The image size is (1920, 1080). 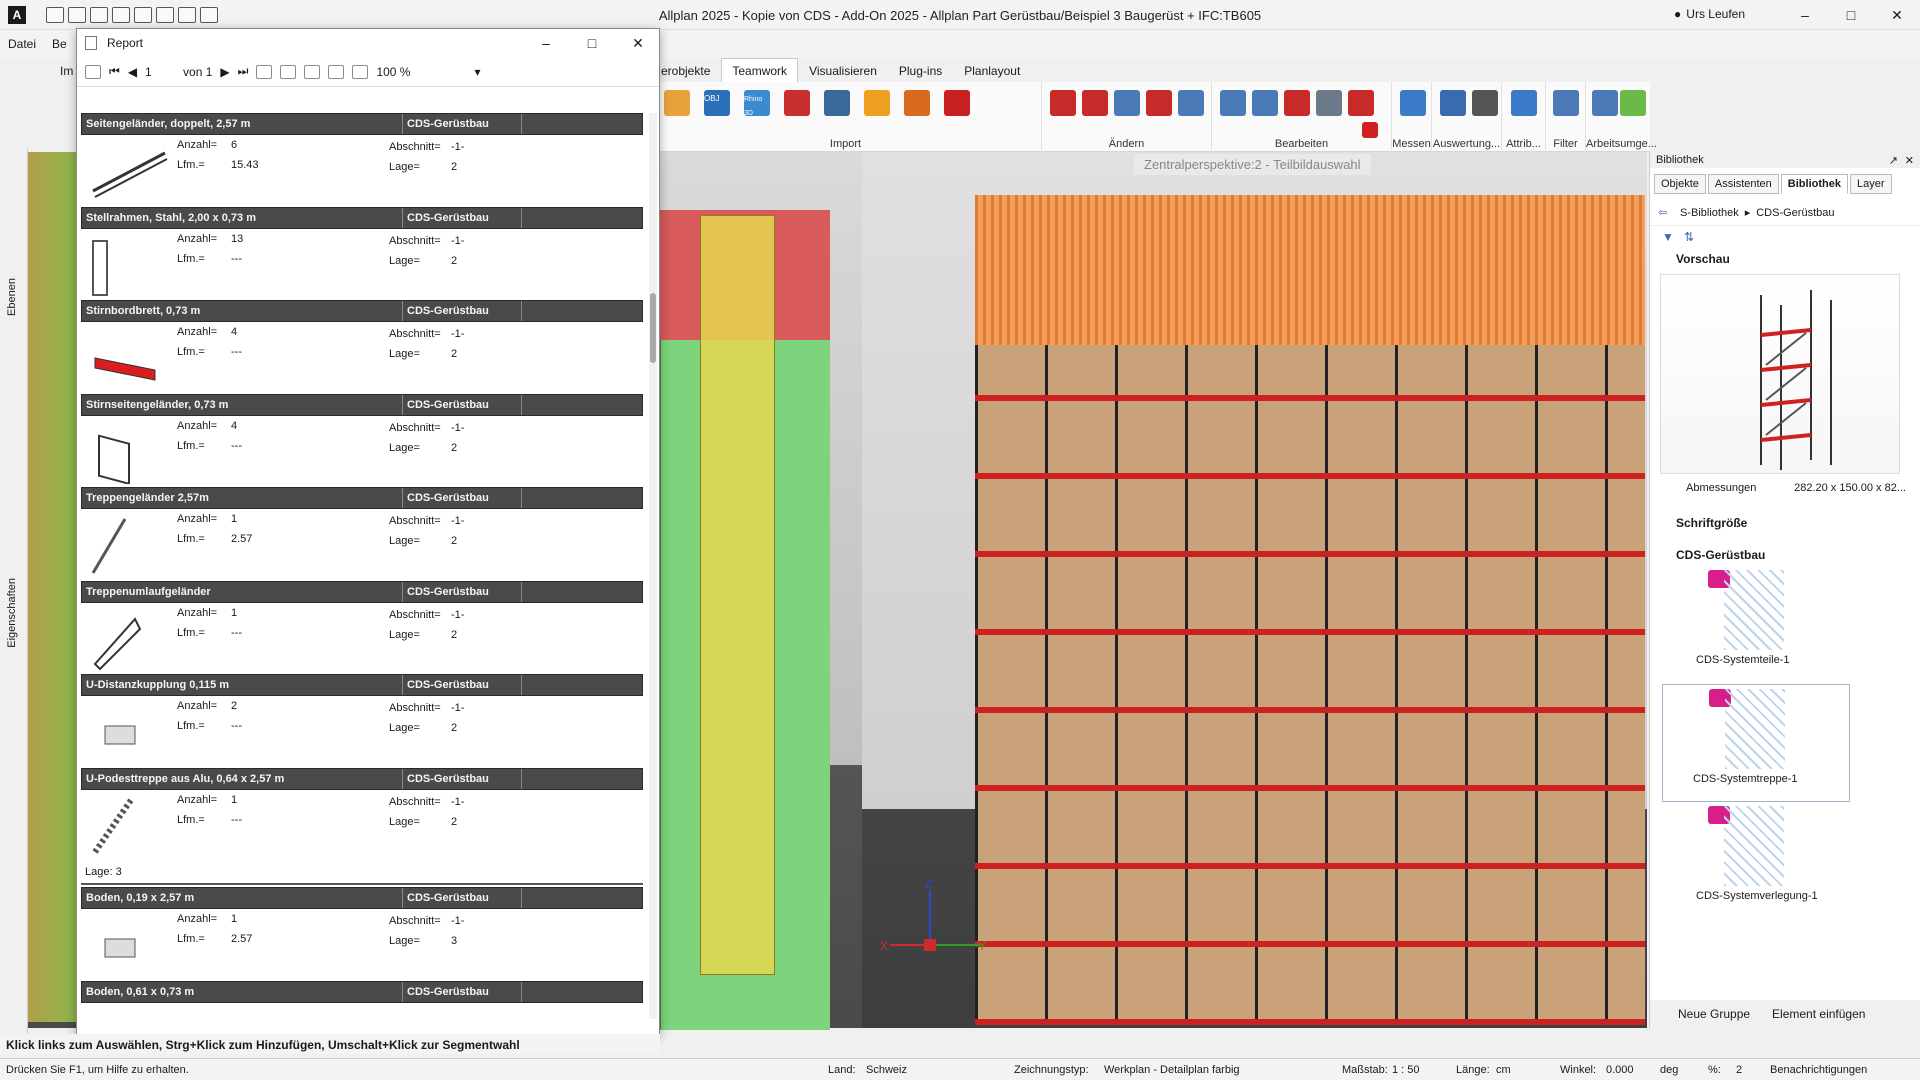 I want to click on library-item: CDS-Systemteile-1, so click(x=1785, y=625).